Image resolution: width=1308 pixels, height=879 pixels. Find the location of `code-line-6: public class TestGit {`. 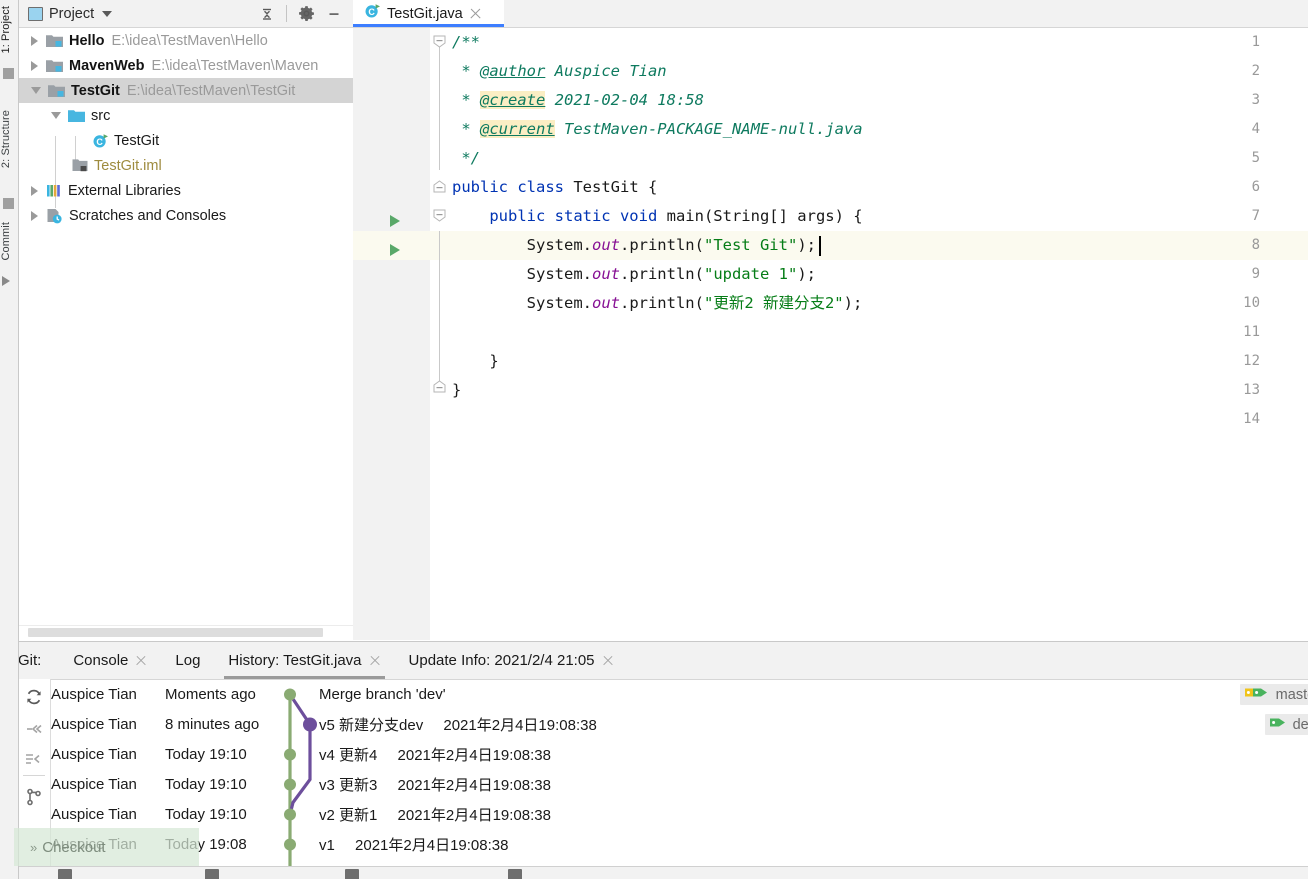

code-line-6: public class TestGit { is located at coordinates (554, 187).